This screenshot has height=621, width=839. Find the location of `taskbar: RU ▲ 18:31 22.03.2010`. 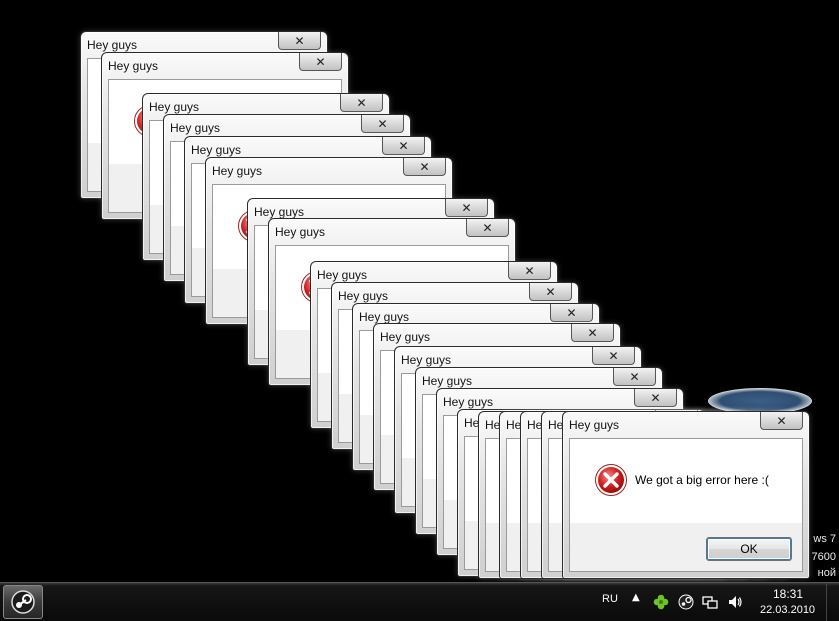

taskbar: RU ▲ 18:31 22.03.2010 is located at coordinates (419, 601).